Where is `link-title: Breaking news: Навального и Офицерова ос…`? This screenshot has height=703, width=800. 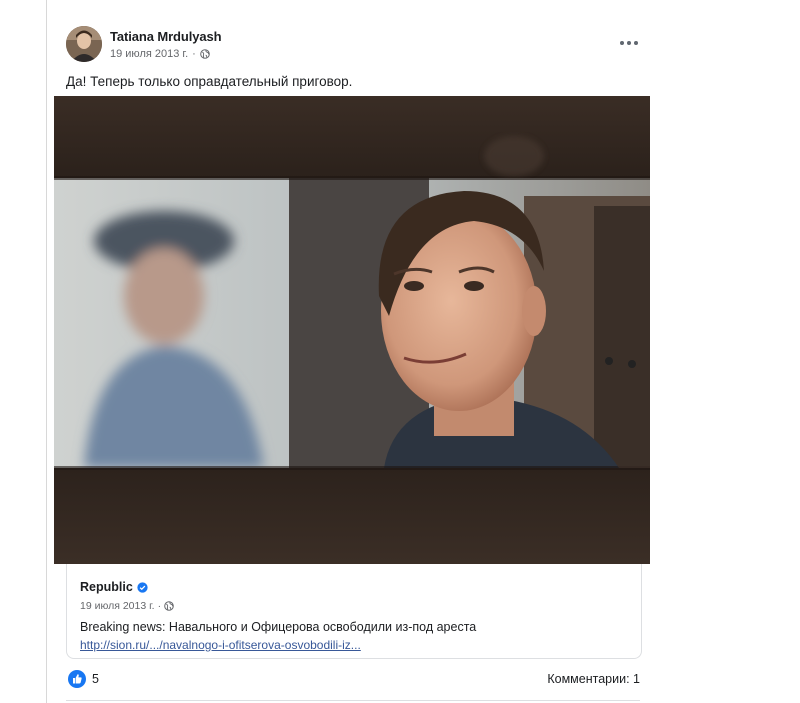
link-title: Breaking news: Навального и Офицерова ос… is located at coordinates (278, 627).